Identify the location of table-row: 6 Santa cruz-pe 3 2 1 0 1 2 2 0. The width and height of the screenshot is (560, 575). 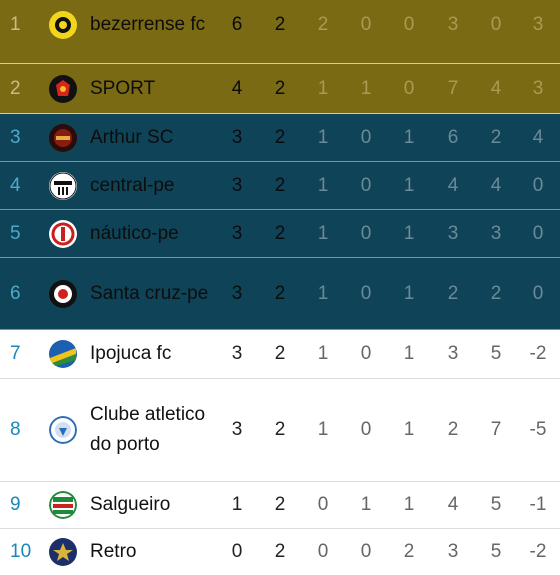
(280, 294).